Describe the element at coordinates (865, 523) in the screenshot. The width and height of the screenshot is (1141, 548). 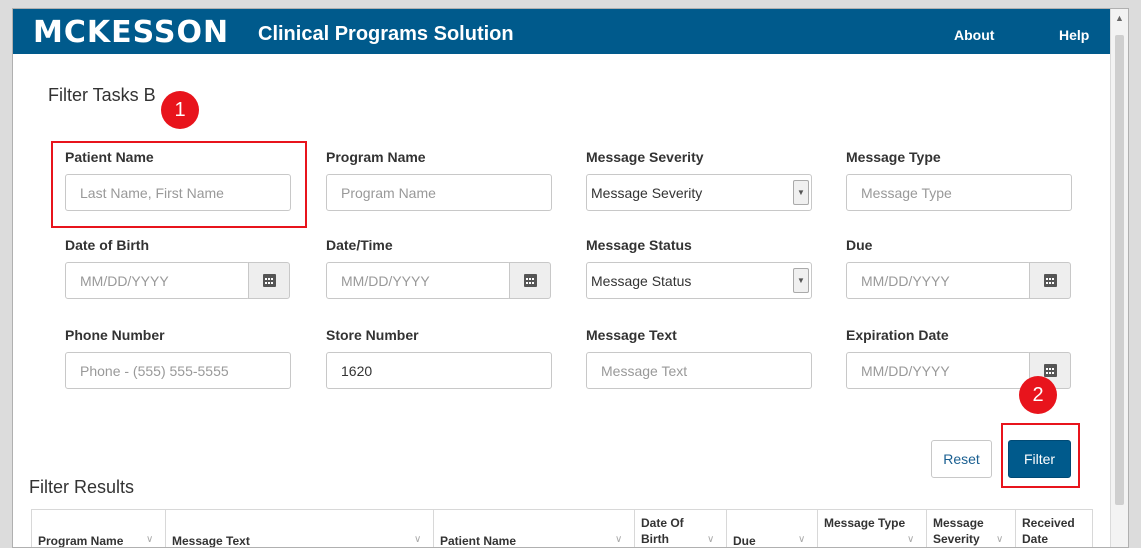
I see `column-label: Message Type` at that location.